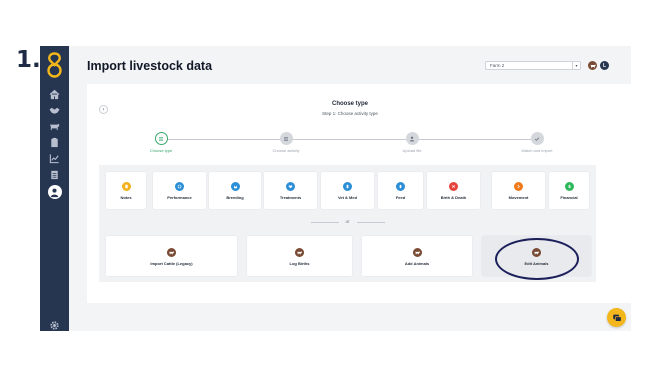 This screenshot has width=670, height=376. I want to click on step-number: 1., so click(28, 60).